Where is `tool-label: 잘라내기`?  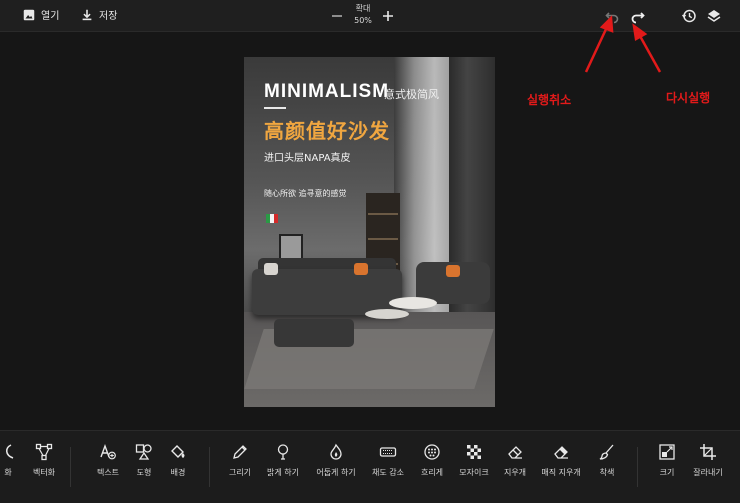
tool-label: 잘라내기 is located at coordinates (708, 472).